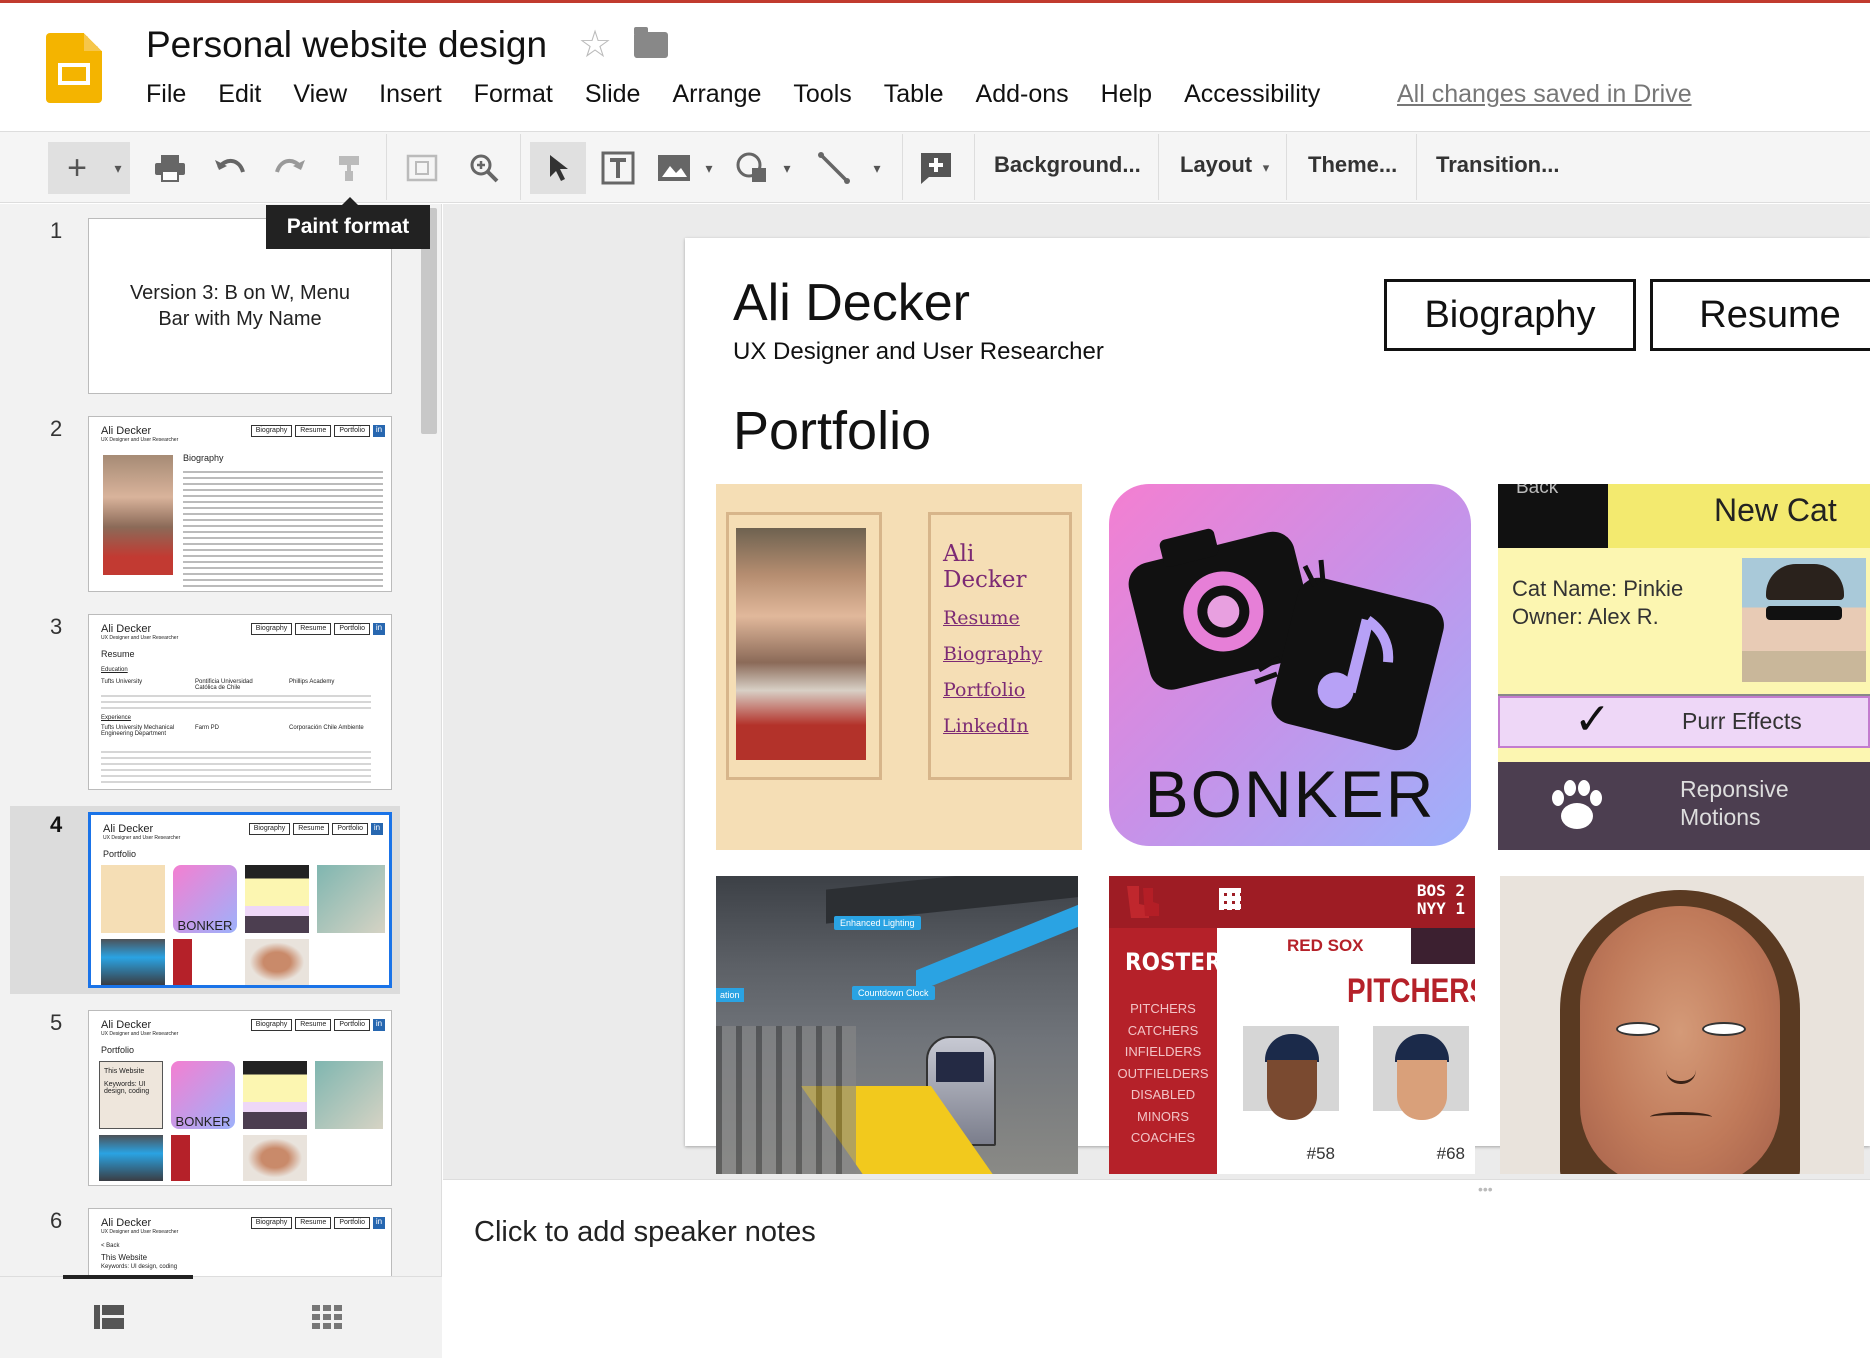 The width and height of the screenshot is (1870, 1358). Describe the element at coordinates (410, 94) in the screenshot. I see `menu-insert: Insert` at that location.